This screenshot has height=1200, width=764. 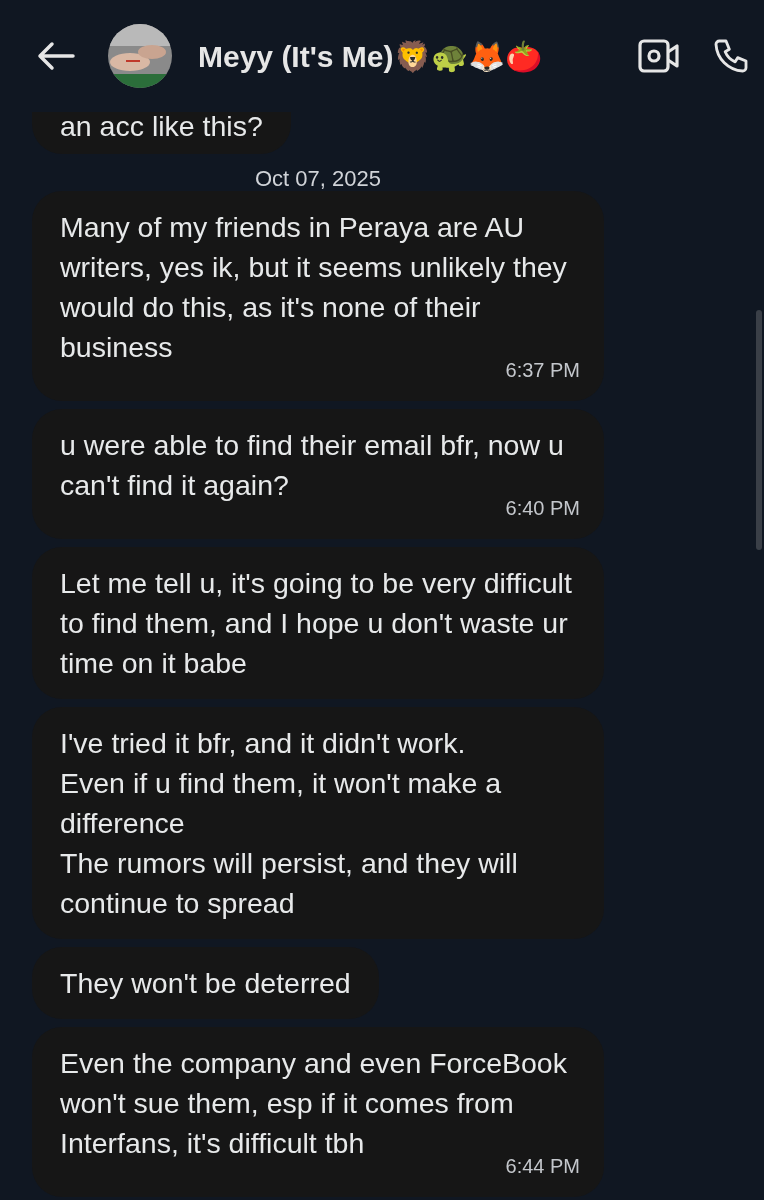 I want to click on contact-name: Meyy (It's Me)🦁🐢🦊🍅, so click(x=370, y=56).